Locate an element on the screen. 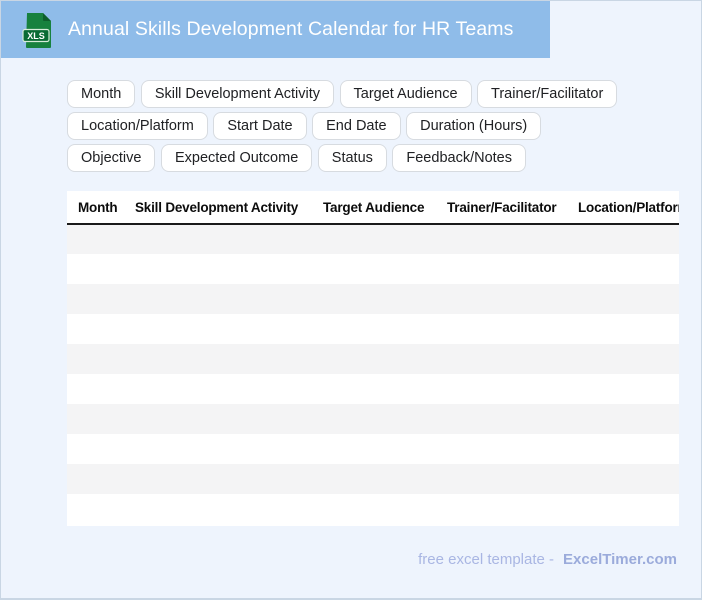 The height and width of the screenshot is (600, 702). column-chip-status: Status is located at coordinates (352, 158).